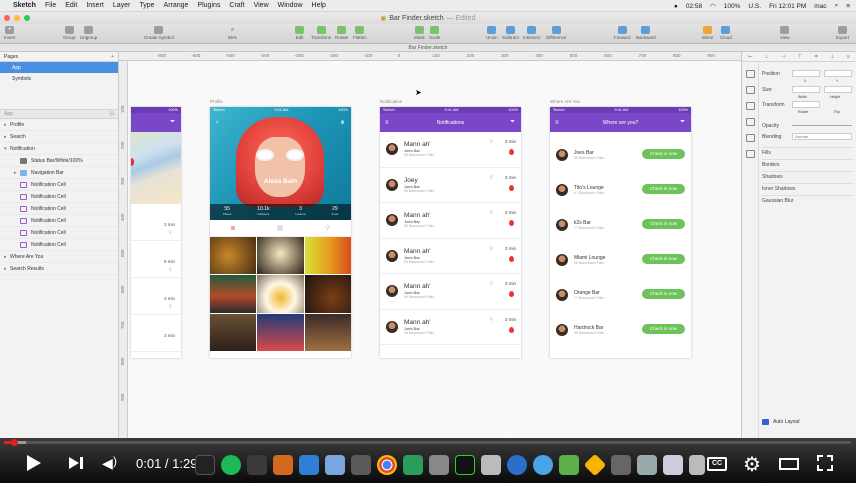 The width and height of the screenshot is (856, 483). What do you see at coordinates (208, 5) in the screenshot?
I see `menu-plugins: Plugins` at bounding box center [208, 5].